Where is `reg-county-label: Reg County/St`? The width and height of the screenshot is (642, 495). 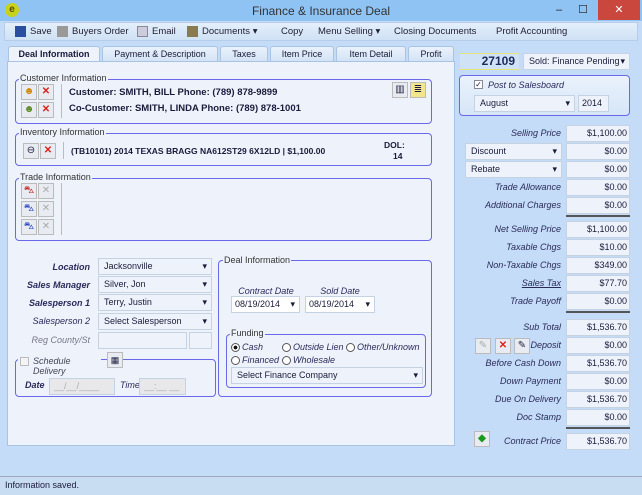
reg-county-label: Reg County/St is located at coordinates (60, 340).